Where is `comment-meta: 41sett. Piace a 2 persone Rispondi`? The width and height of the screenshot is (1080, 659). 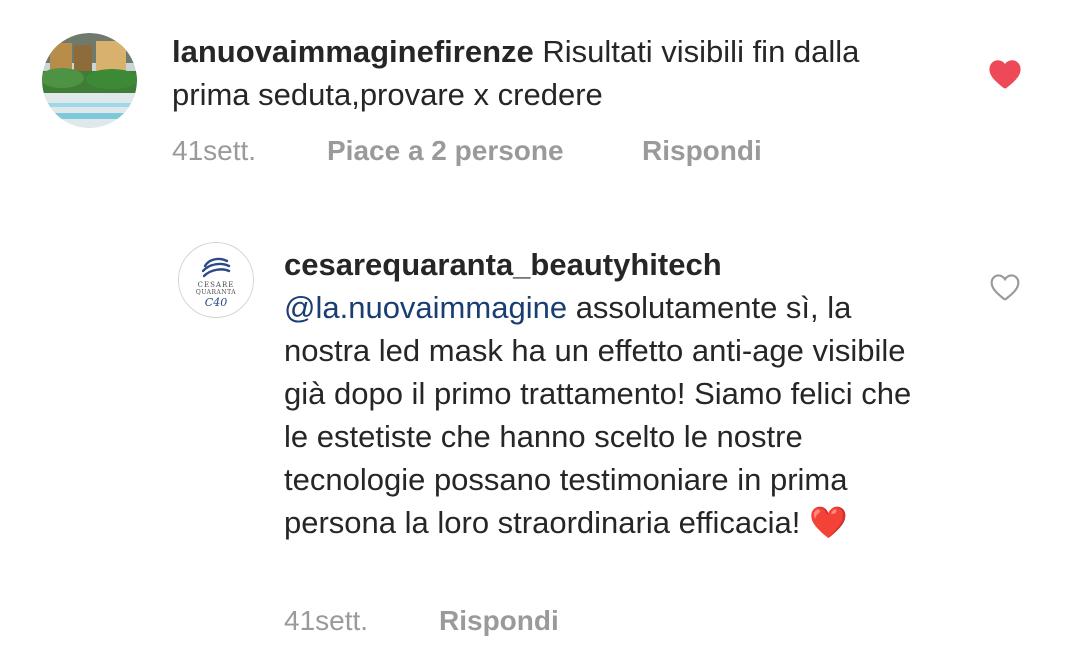 comment-meta: 41sett. Piace a 2 persone Rispondi is located at coordinates (467, 151).